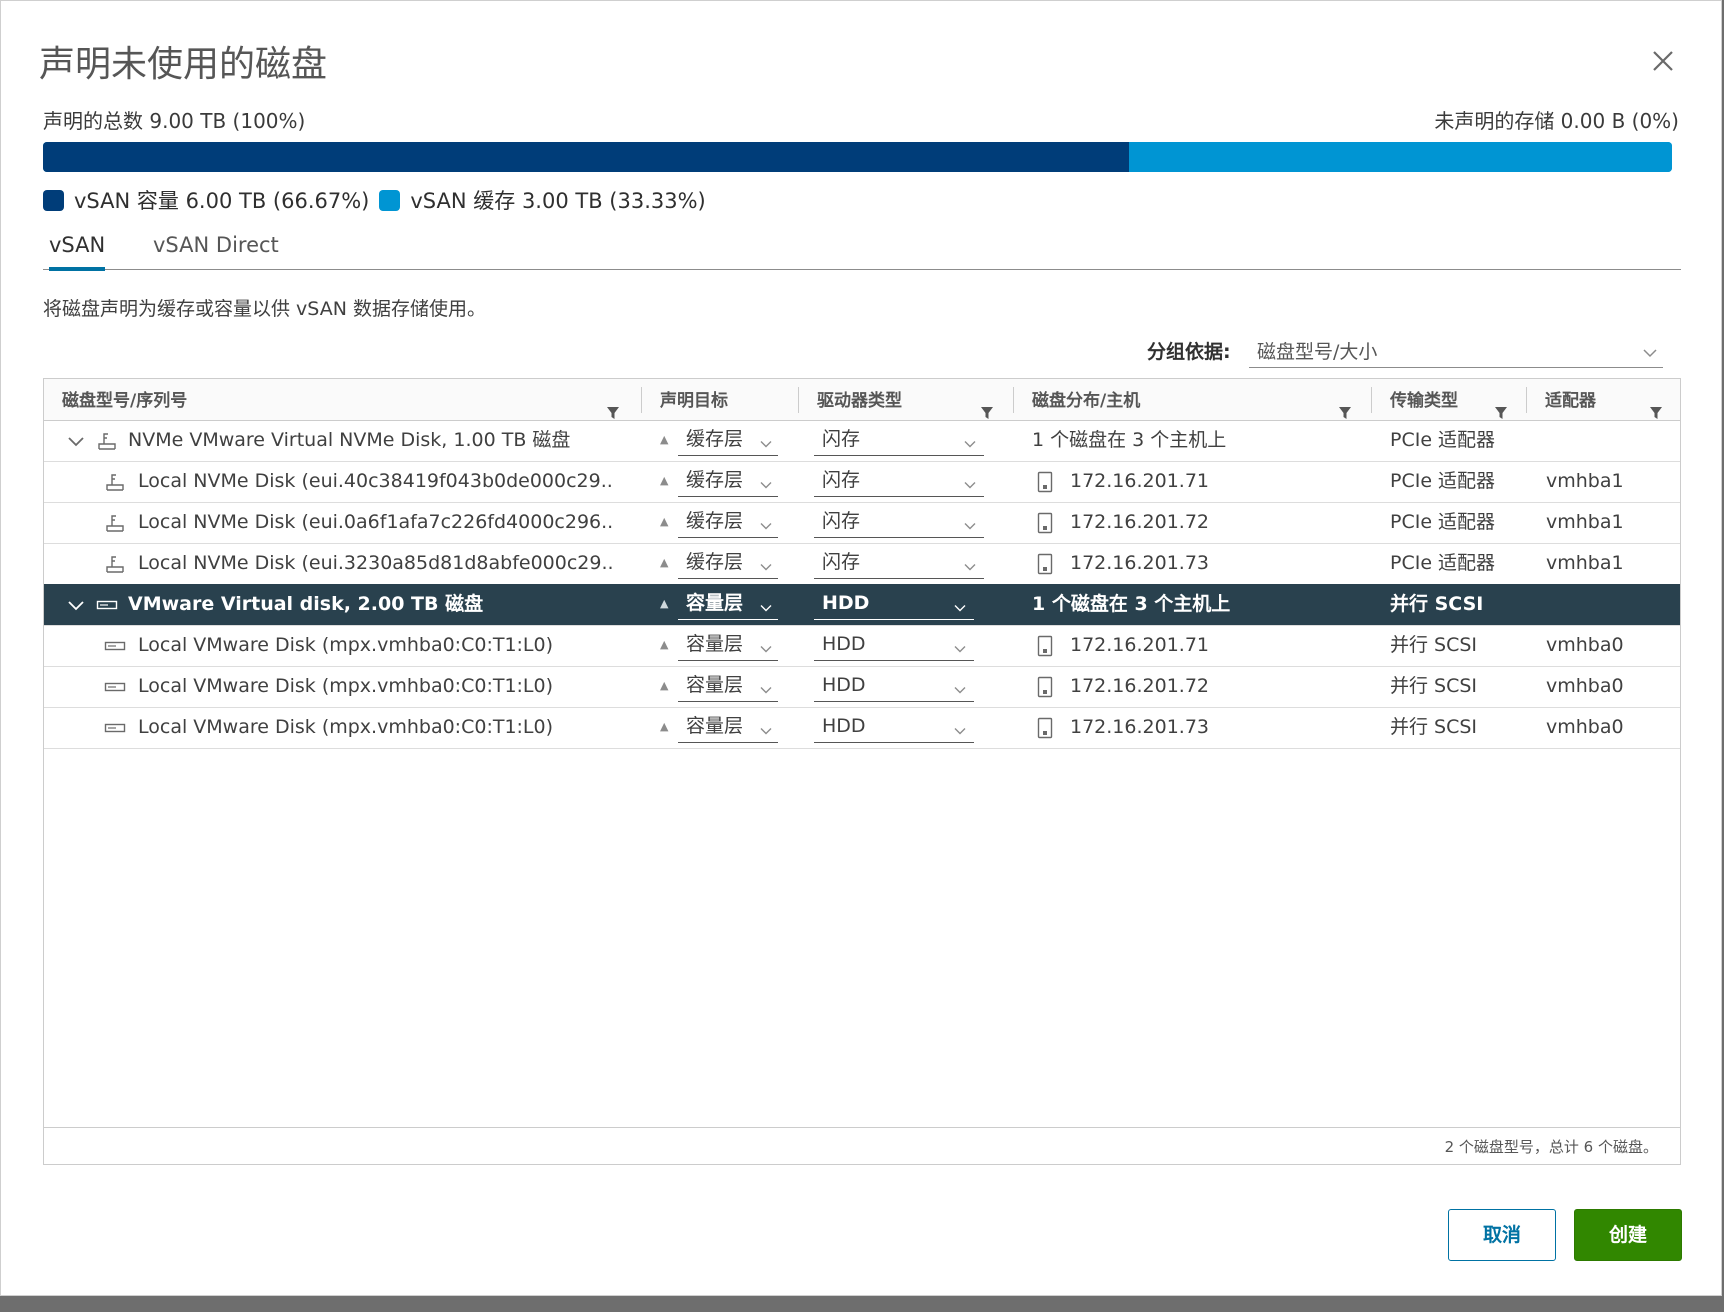  What do you see at coordinates (1663, 61) in the screenshot?
I see `close-icon` at bounding box center [1663, 61].